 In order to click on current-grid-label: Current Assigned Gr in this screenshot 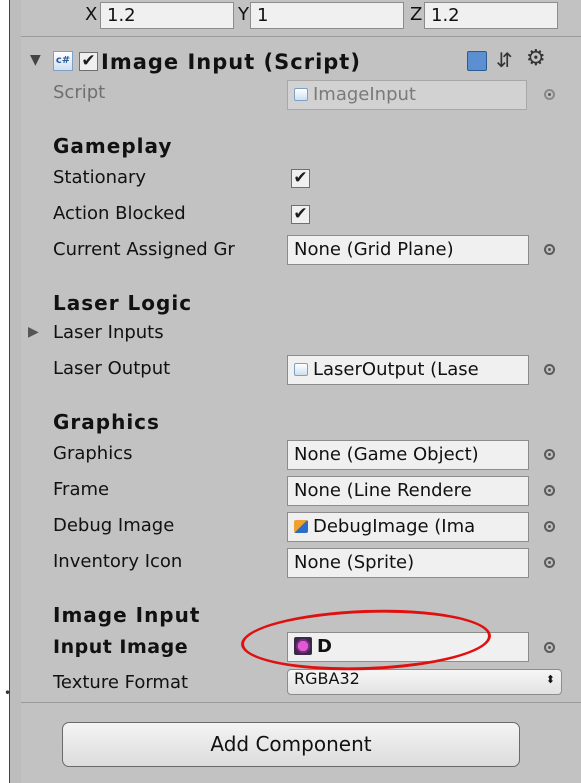, I will do `click(144, 249)`.